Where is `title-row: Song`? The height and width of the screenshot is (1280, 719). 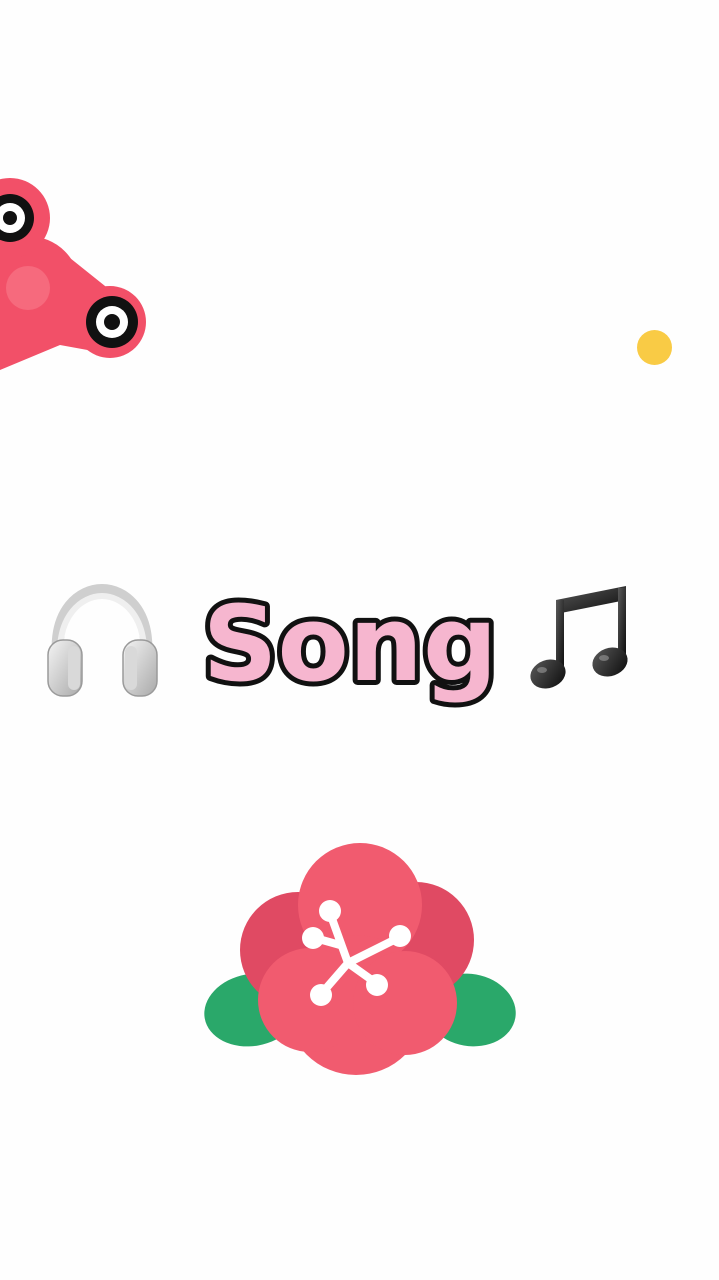 title-row: Song is located at coordinates (359, 645).